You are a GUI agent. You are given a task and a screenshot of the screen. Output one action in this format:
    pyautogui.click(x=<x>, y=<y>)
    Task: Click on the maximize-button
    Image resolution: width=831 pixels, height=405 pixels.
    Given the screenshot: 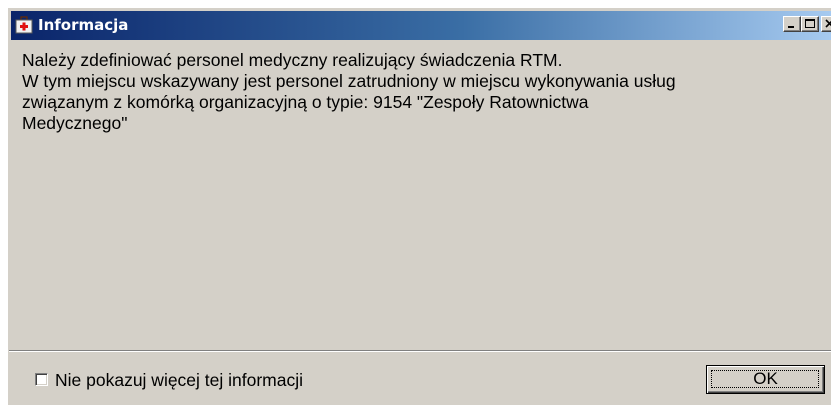 What is the action you would take?
    pyautogui.click(x=810, y=24)
    